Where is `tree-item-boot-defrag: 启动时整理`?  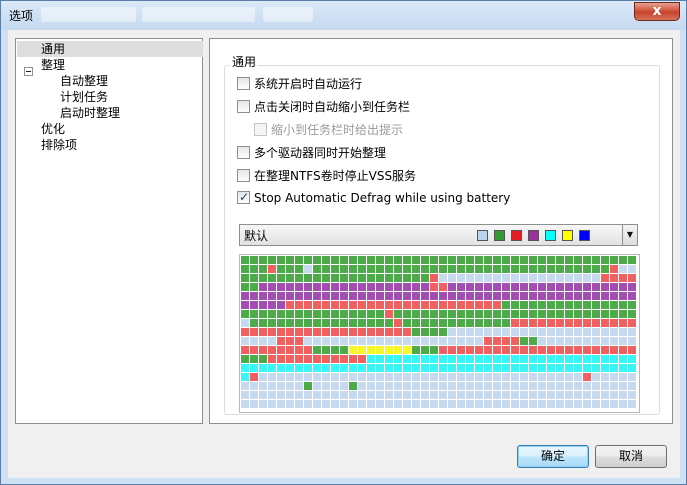
tree-item-boot-defrag: 启动时整理 is located at coordinates (90, 113).